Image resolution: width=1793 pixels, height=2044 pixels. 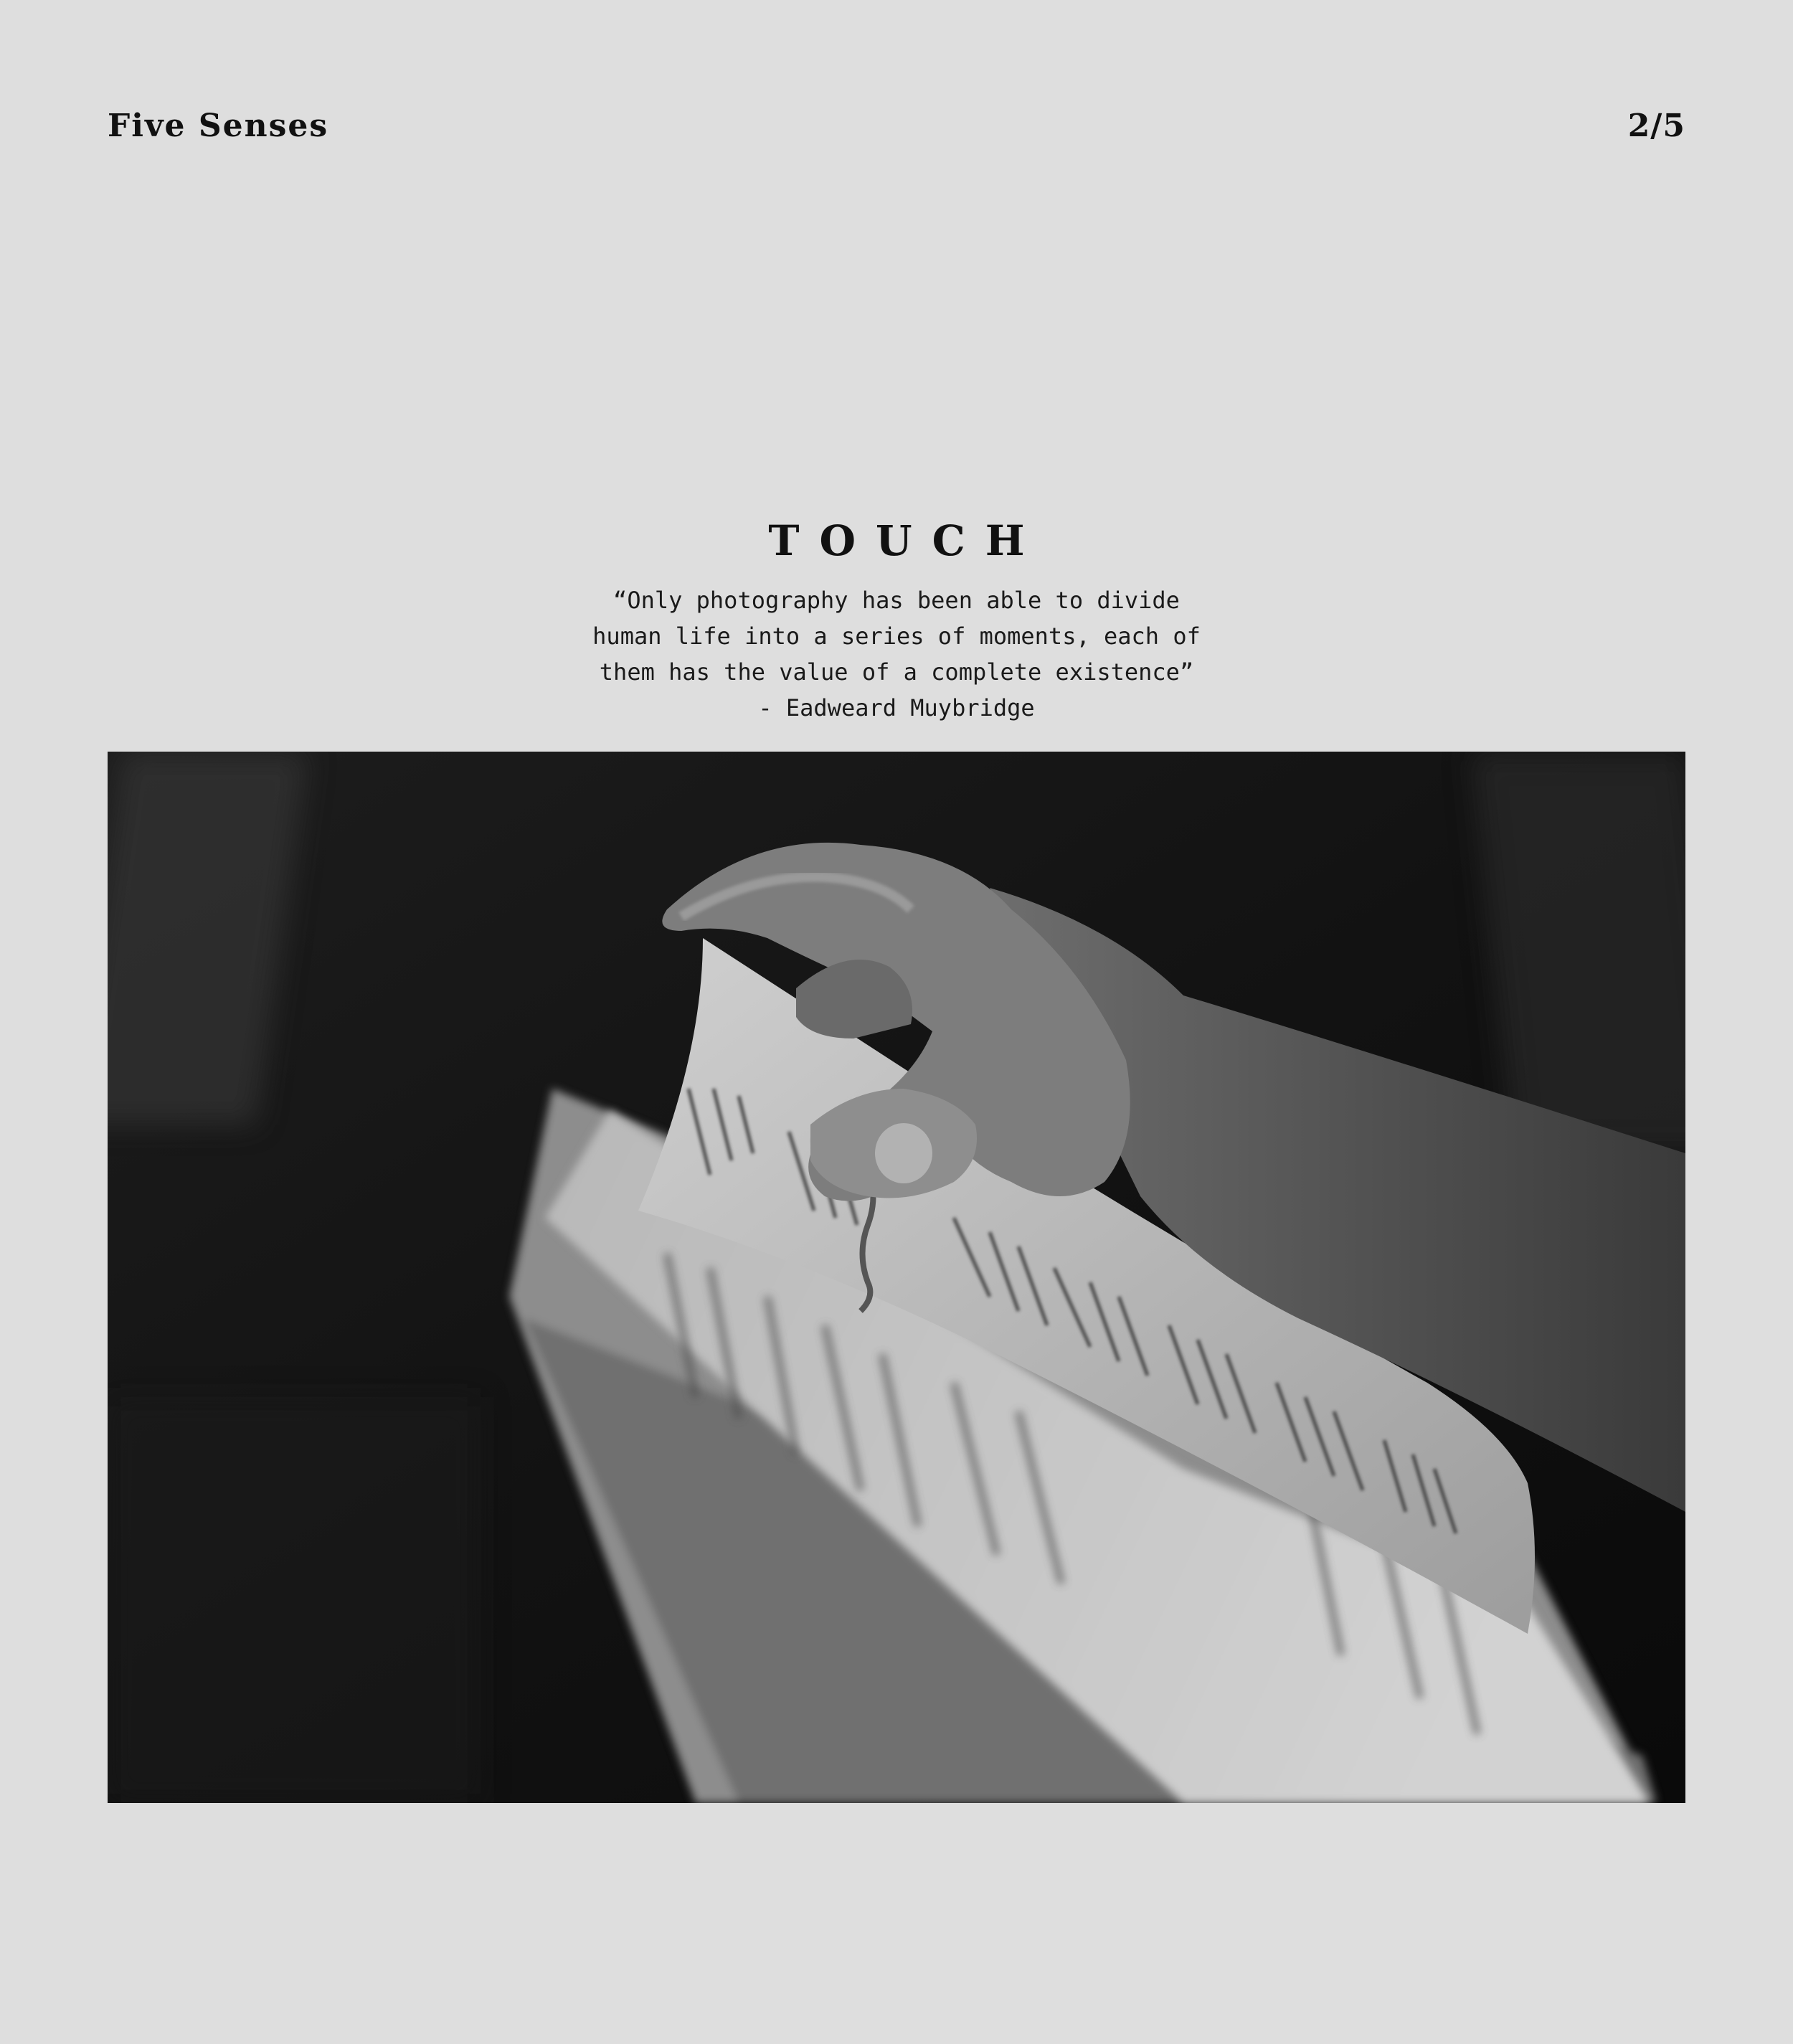 What do you see at coordinates (896, 707) in the screenshot?
I see `quote-attribution: - Eadweard Muybridge` at bounding box center [896, 707].